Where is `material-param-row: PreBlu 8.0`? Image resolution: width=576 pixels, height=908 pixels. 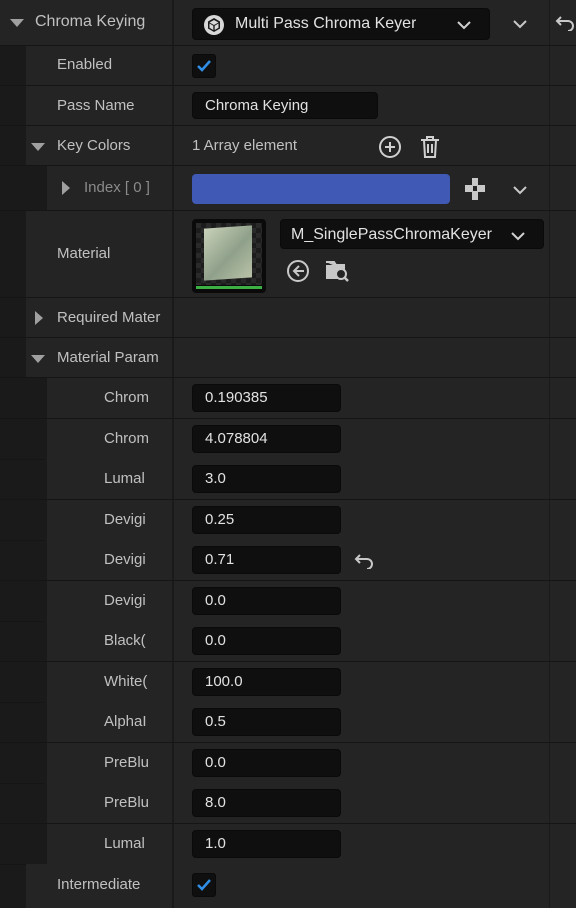
material-param-row: PreBlu 8.0 is located at coordinates (288, 803).